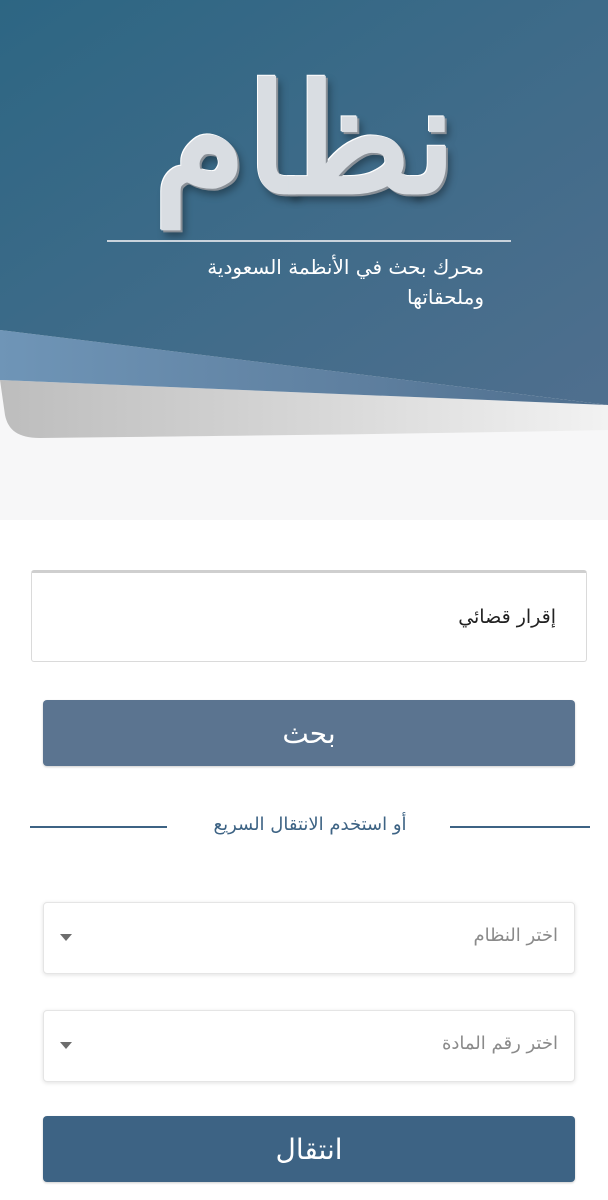 The height and width of the screenshot is (1200, 608). I want to click on search-input, so click(309, 616).